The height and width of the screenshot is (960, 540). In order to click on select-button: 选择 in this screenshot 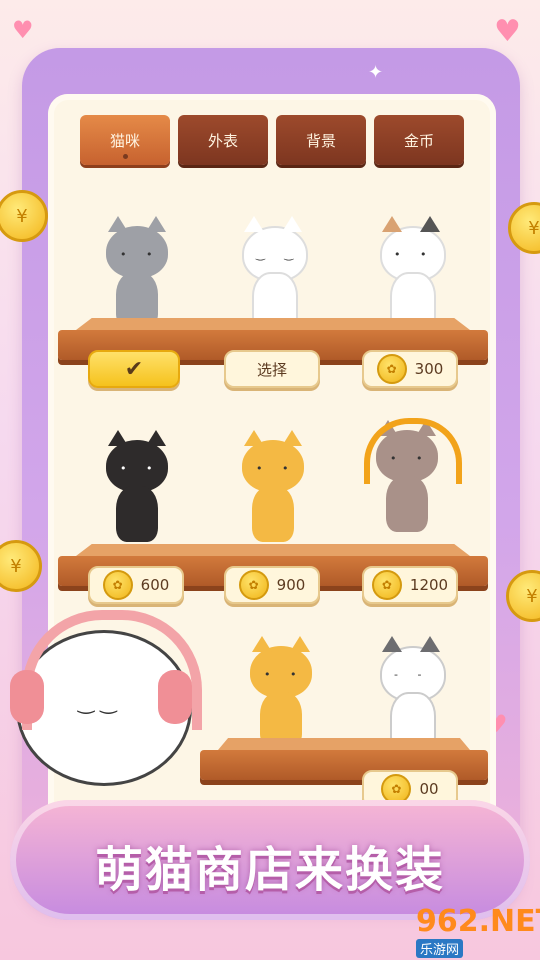, I will do `click(272, 369)`.